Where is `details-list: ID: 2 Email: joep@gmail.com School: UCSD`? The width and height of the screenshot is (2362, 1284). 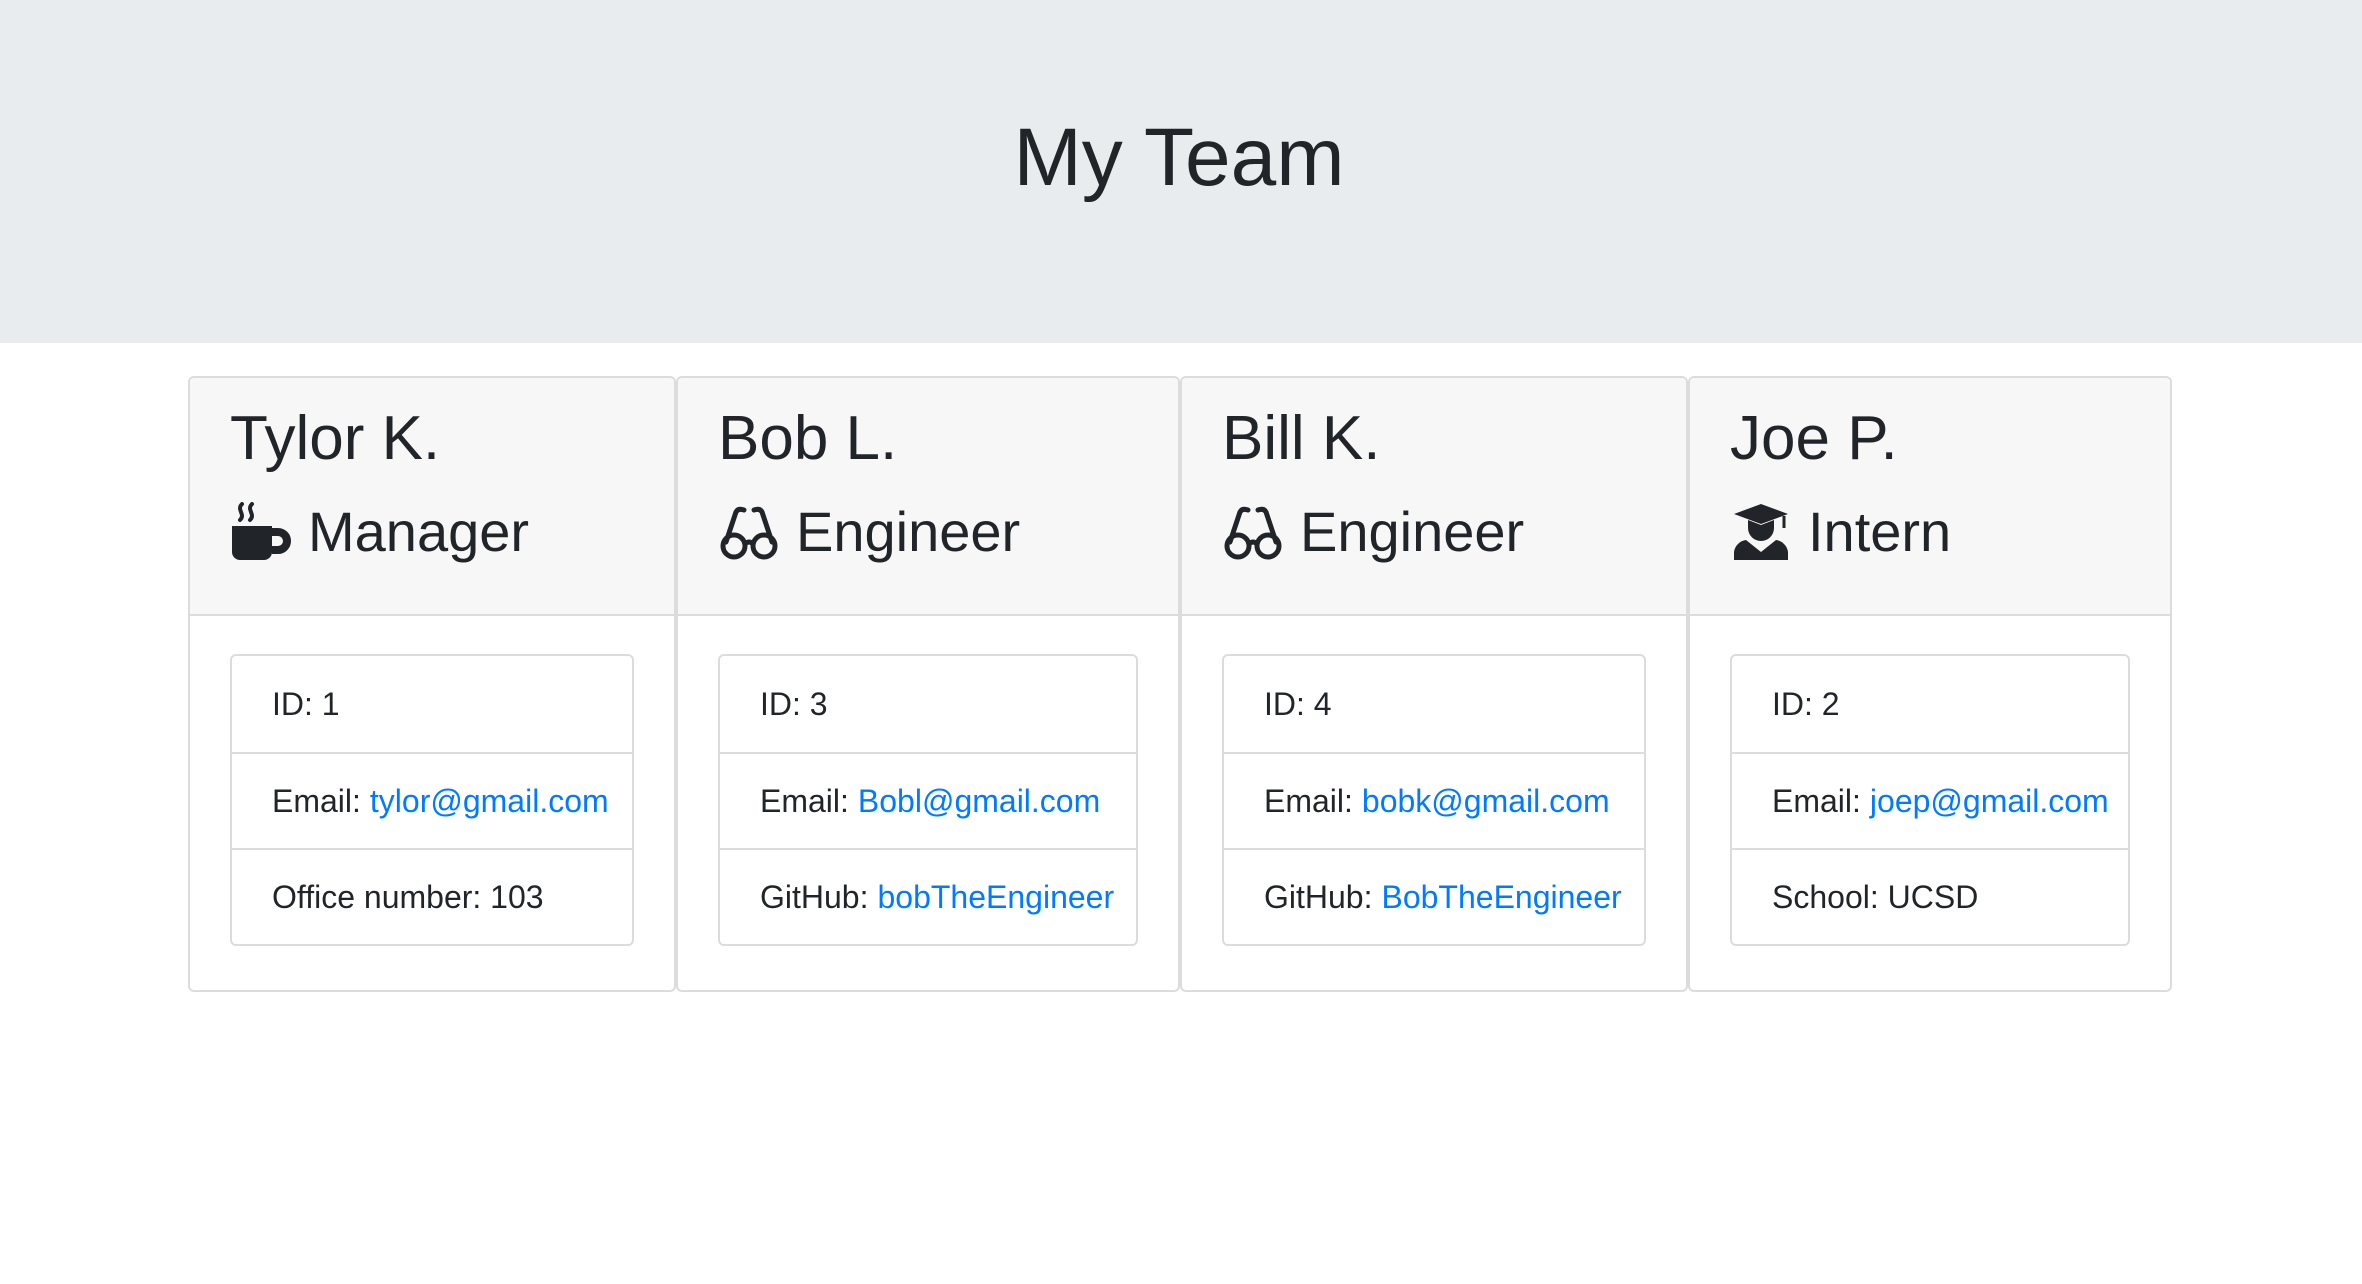
details-list: ID: 2 Email: joep@gmail.com School: UCSD is located at coordinates (1930, 800).